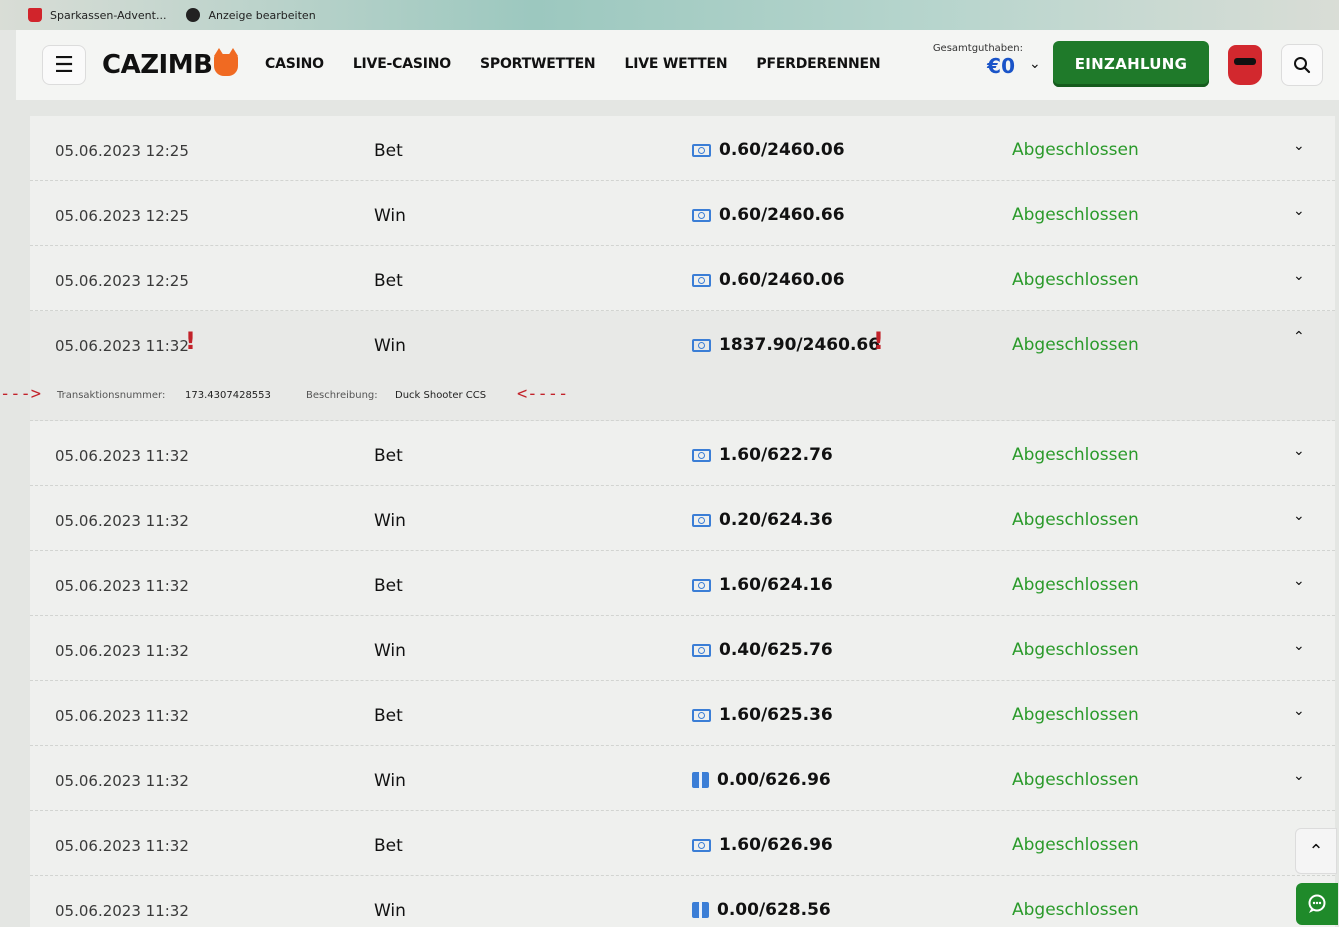  Describe the element at coordinates (768, 215) in the screenshot. I see `row-amount: 0.60/2460.66` at that location.